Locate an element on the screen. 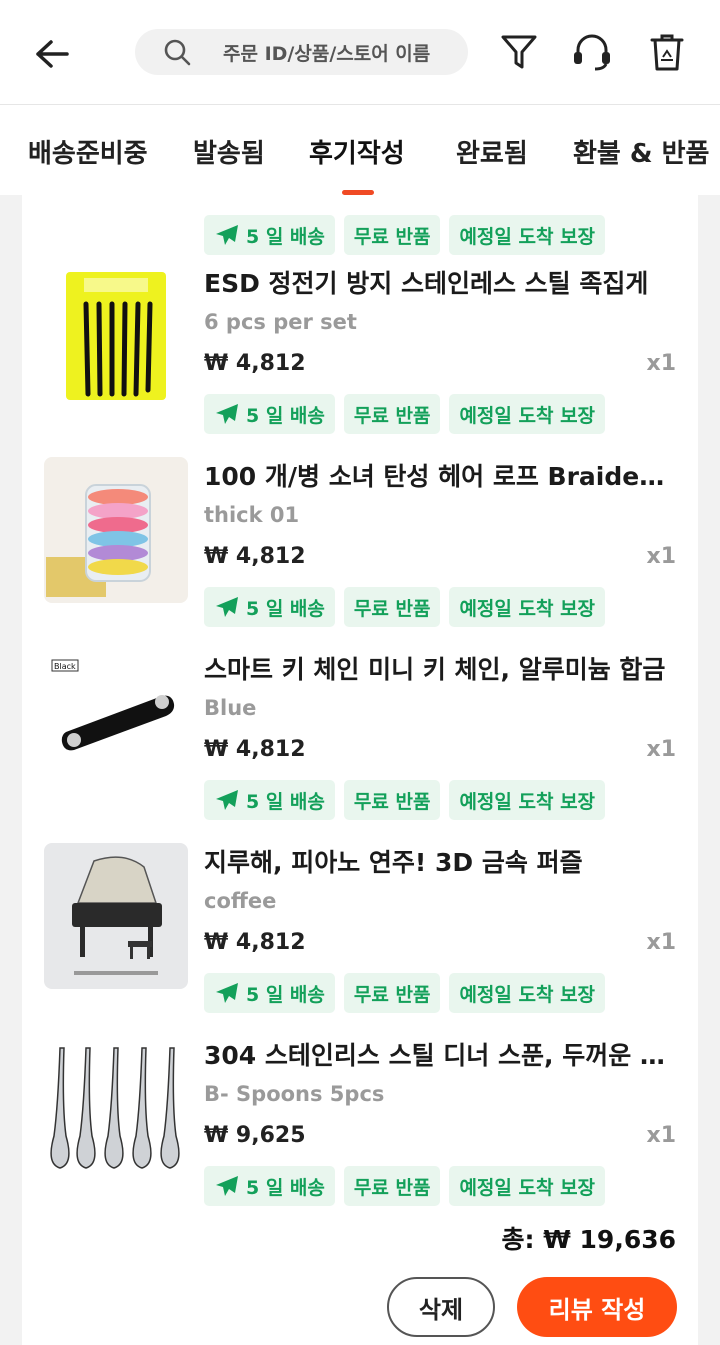  image-label-text: Black is located at coordinates (65, 666).